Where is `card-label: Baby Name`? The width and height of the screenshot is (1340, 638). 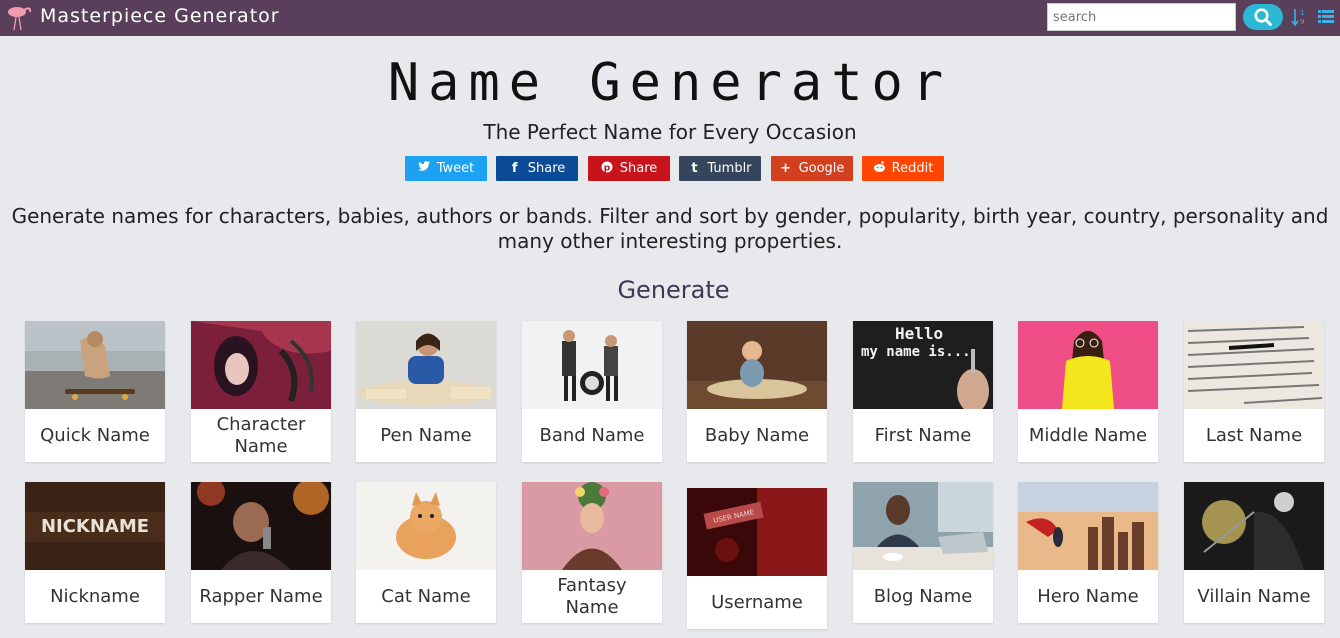
card-label: Baby Name is located at coordinates (757, 435).